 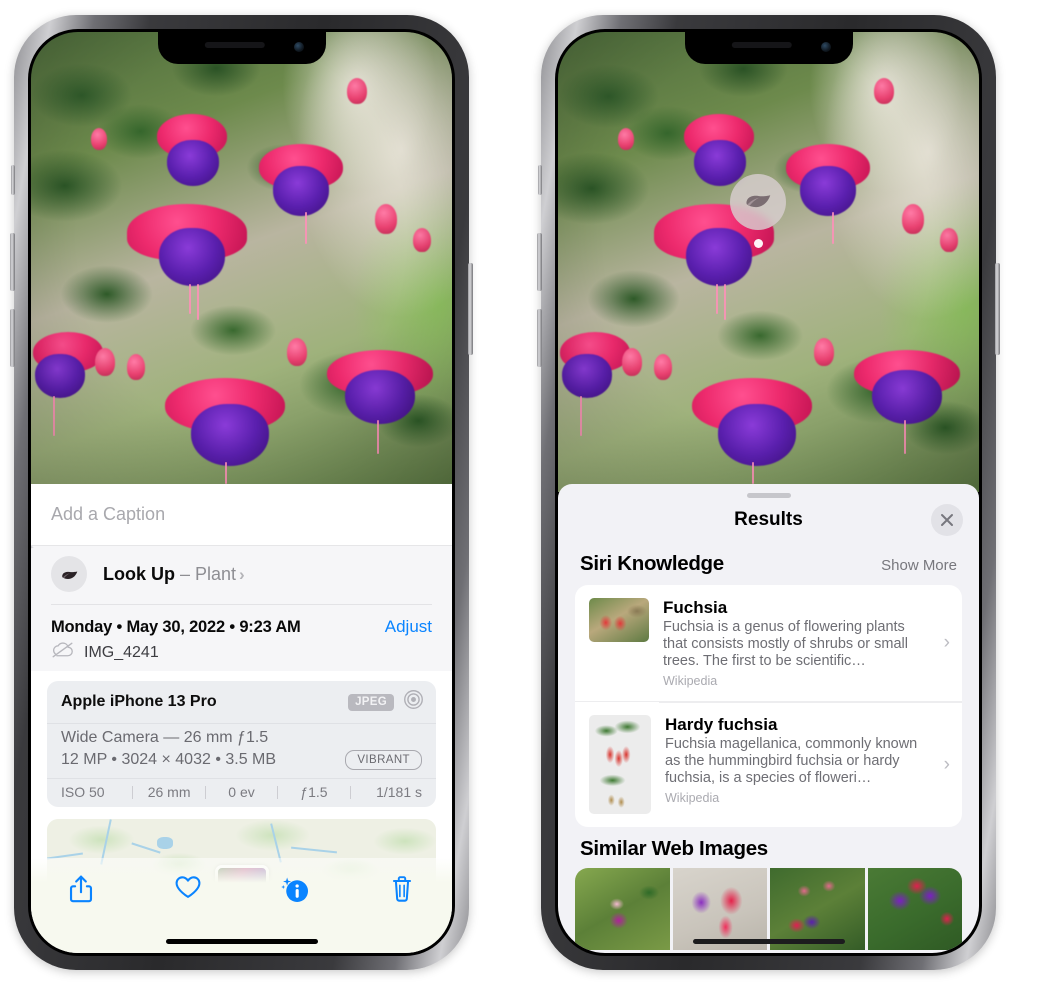 I want to click on knowledge-title: Fuchsia, so click(x=695, y=607).